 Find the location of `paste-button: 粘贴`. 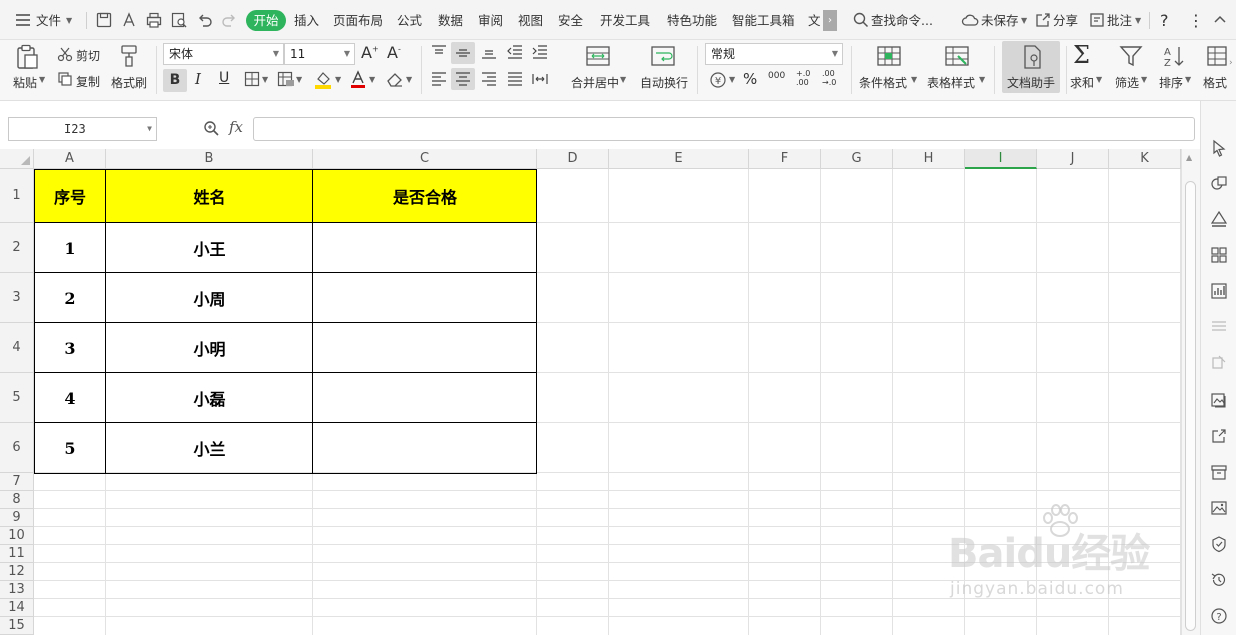

paste-button: 粘贴 is located at coordinates (25, 82).